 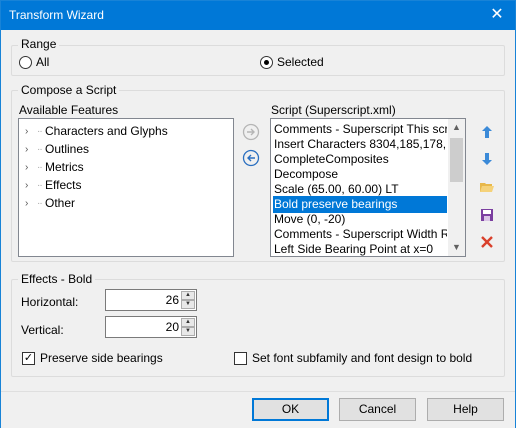 I want to click on tree-item-label: Metrics, so click(x=64, y=167).